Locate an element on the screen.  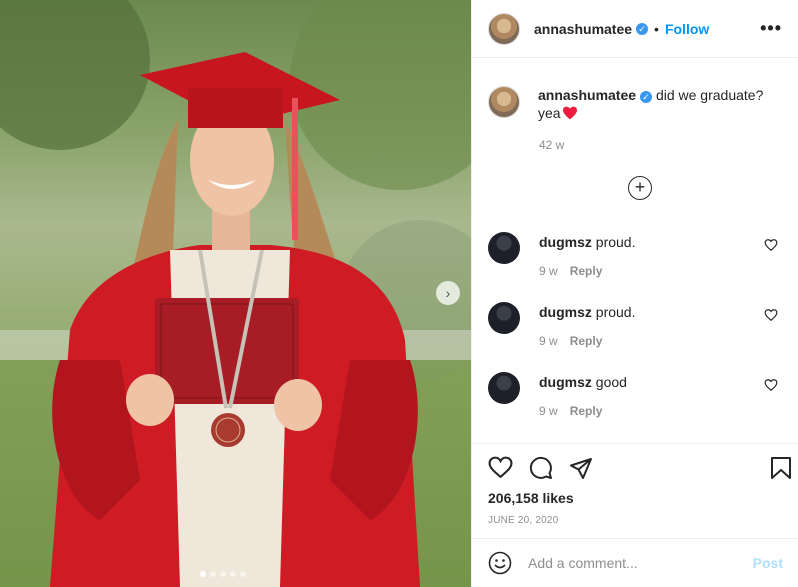
comment: dugmsz good 9 w Reply is located at coordinates (638, 402).